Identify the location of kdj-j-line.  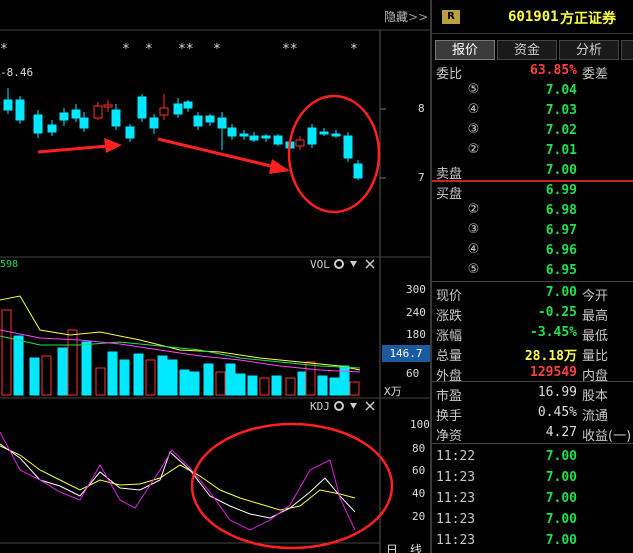
(178, 481).